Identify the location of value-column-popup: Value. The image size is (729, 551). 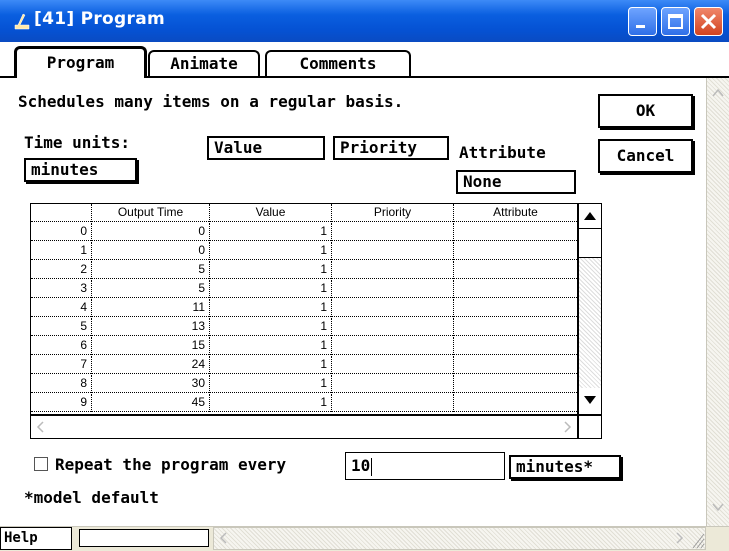
(266, 148).